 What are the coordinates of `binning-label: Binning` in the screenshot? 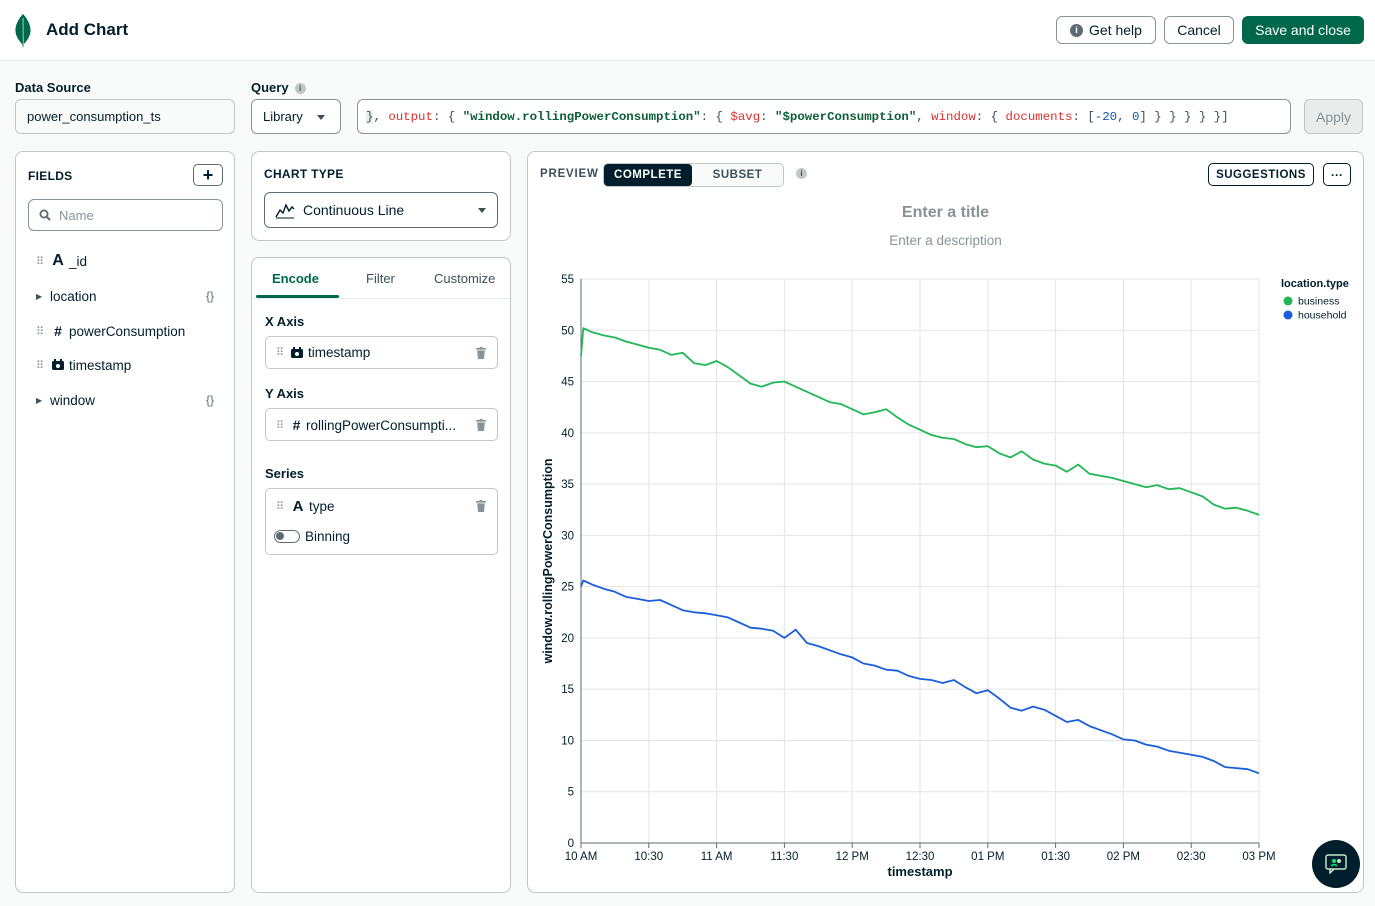 It's located at (328, 536).